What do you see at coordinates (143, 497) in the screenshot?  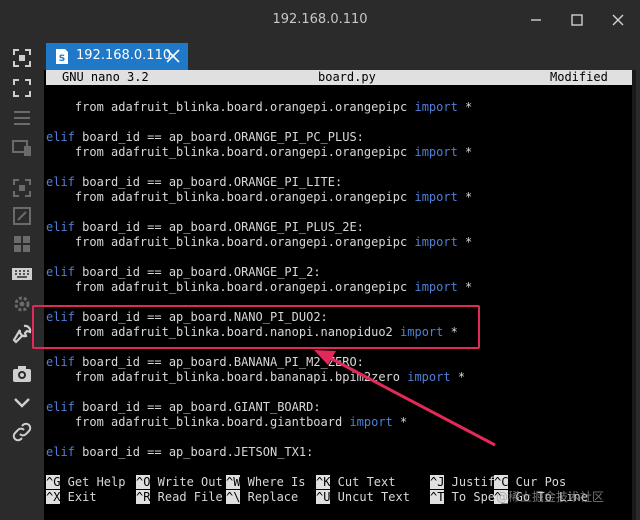 I see `shortcut-key: ^R` at bounding box center [143, 497].